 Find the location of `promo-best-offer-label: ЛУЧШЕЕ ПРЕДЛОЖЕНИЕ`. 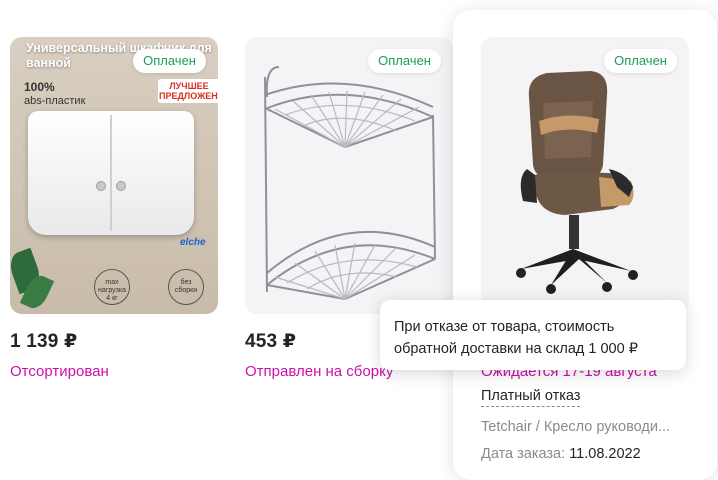

promo-best-offer-label: ЛУЧШЕЕ ПРЕДЛОЖЕНИЕ is located at coordinates (188, 91).